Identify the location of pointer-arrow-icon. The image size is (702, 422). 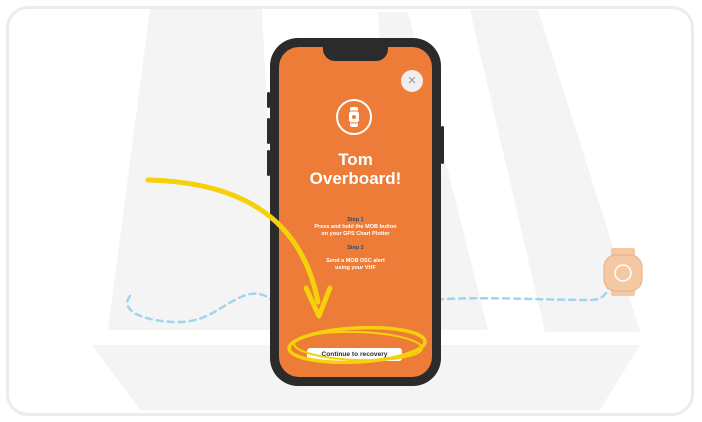
(239, 248).